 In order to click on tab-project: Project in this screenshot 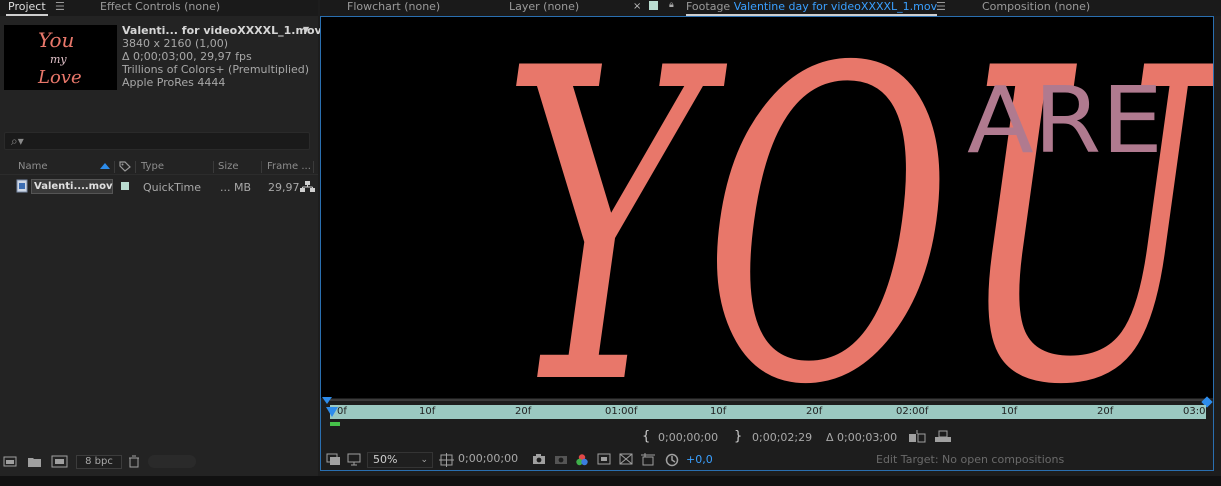, I will do `click(27, 8)`.